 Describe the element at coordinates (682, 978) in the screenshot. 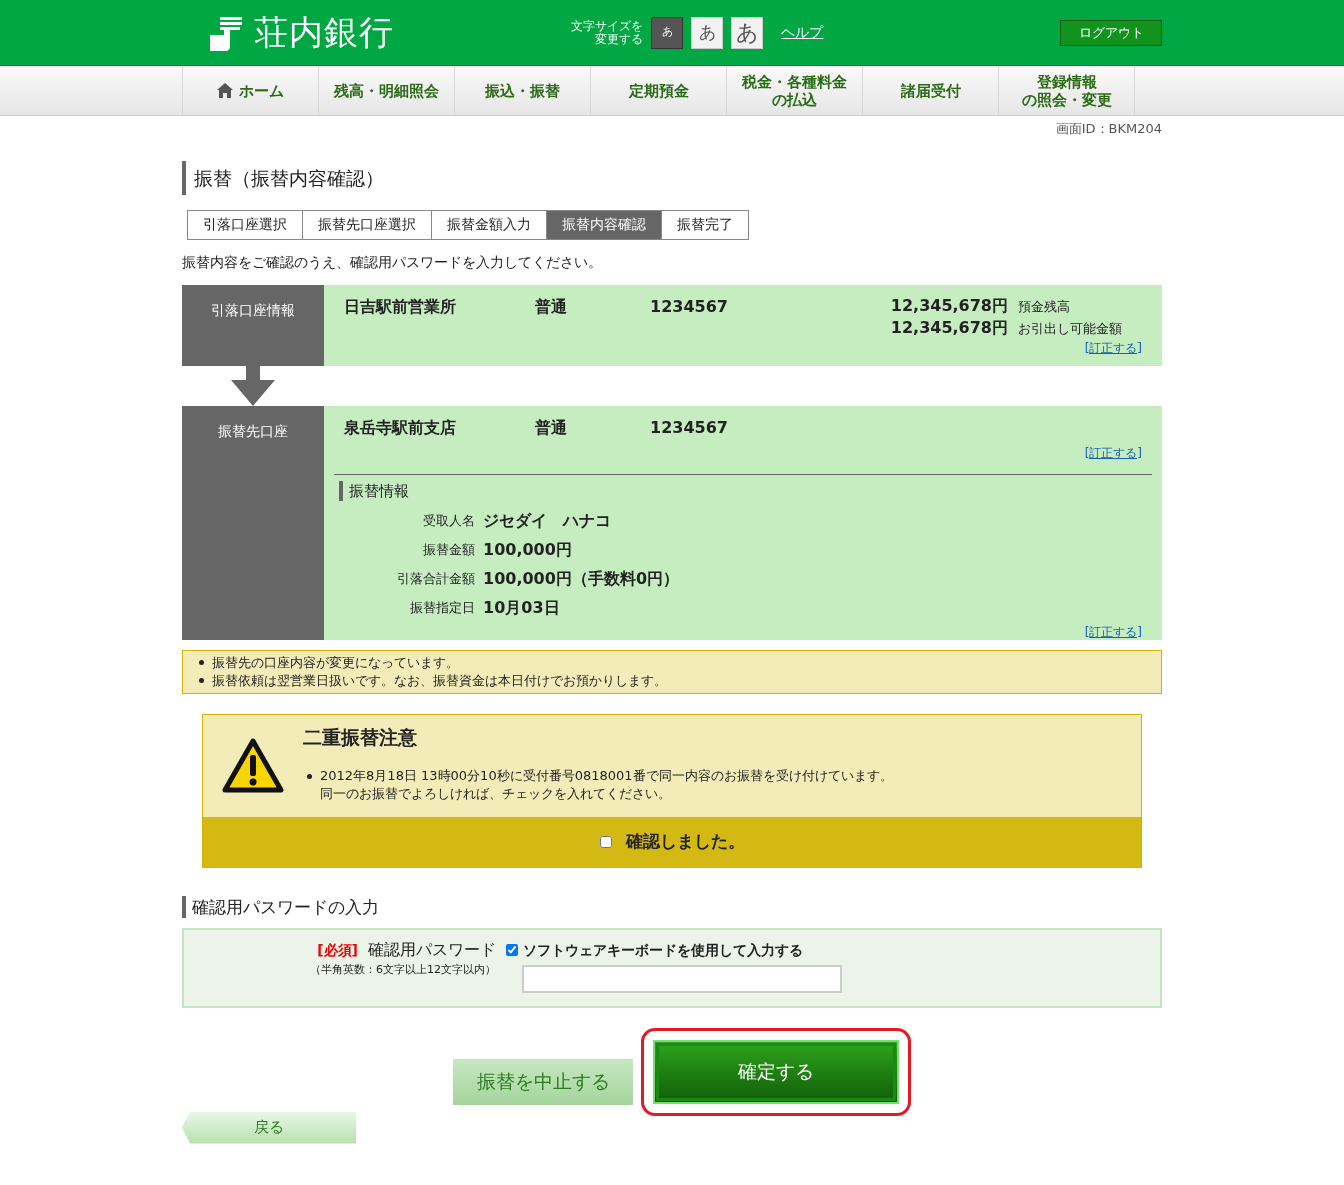

I see `password-field` at that location.